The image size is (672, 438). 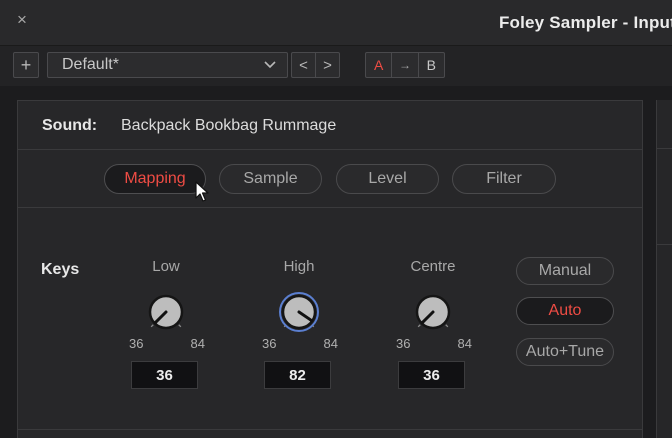 I want to click on previous-preset-button: <, so click(x=303, y=65).